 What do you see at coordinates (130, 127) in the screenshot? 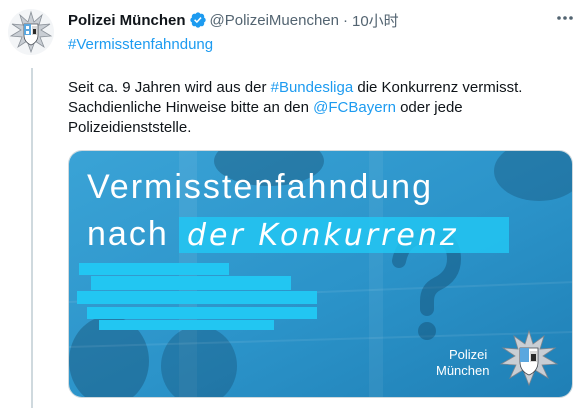
I see `tweet-text-line-3: Polizeidienststelle.` at bounding box center [130, 127].